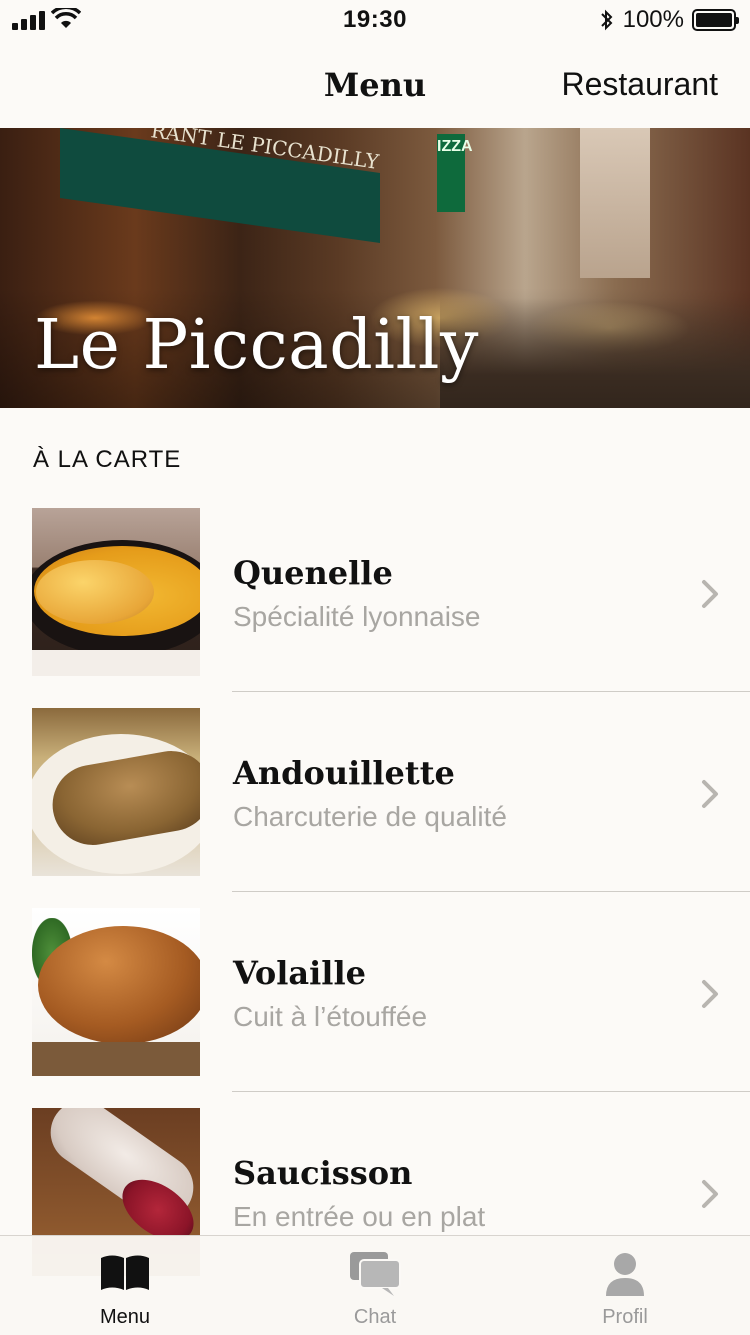 This screenshot has height=1335, width=750. I want to click on bluetooth-icon, so click(606, 20).